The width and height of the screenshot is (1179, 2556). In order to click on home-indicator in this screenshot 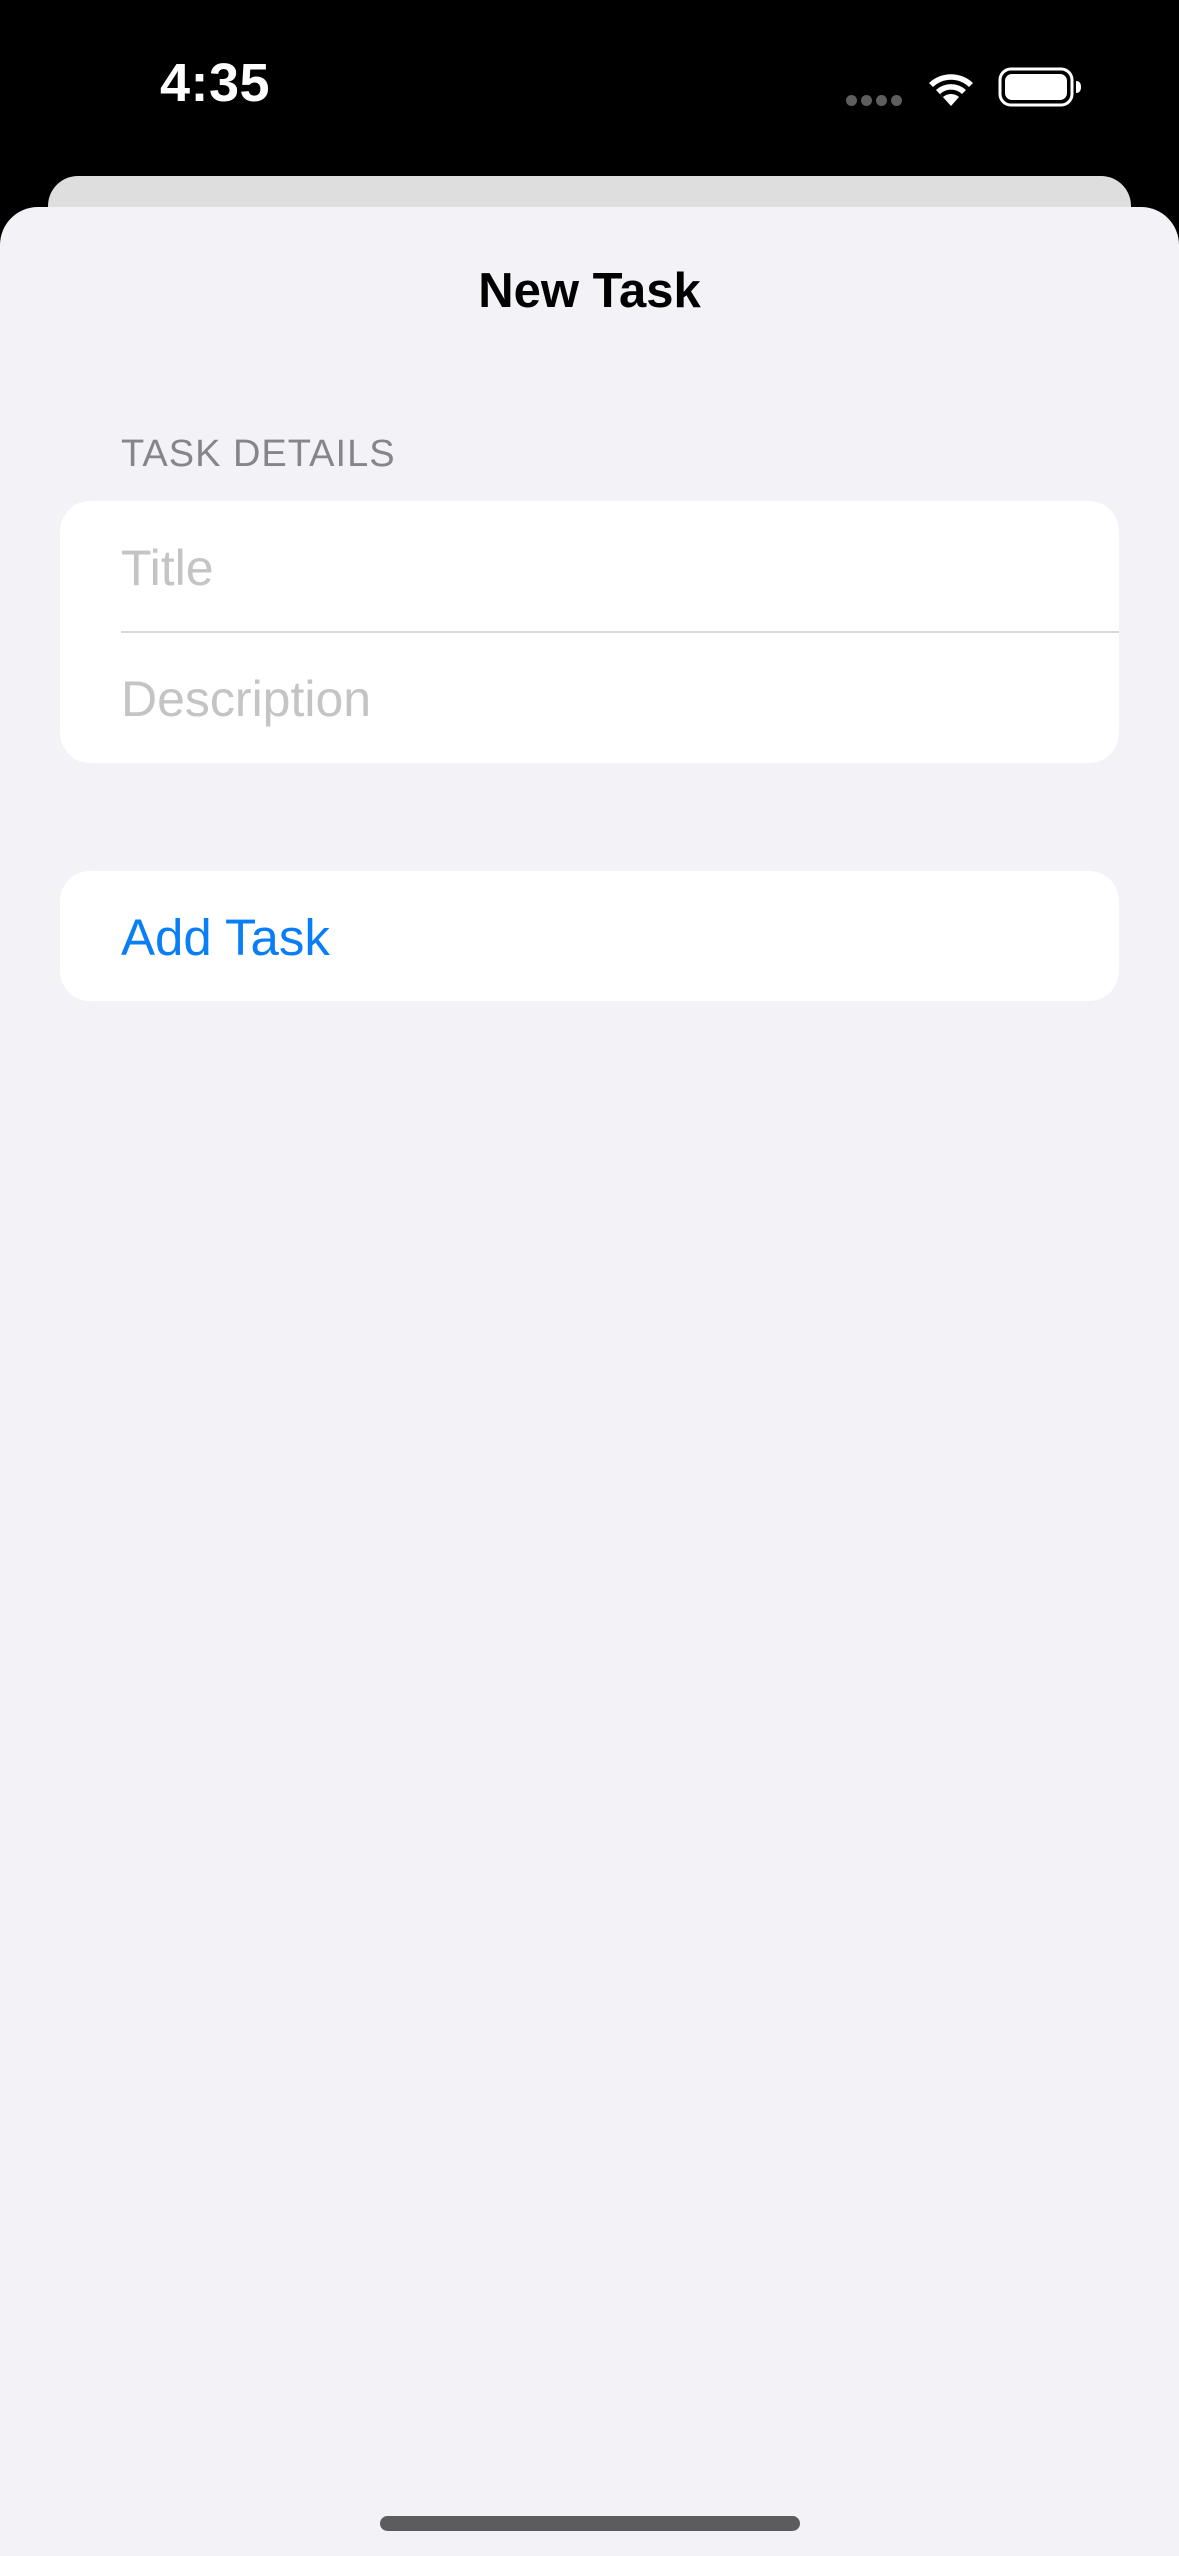, I will do `click(590, 2523)`.